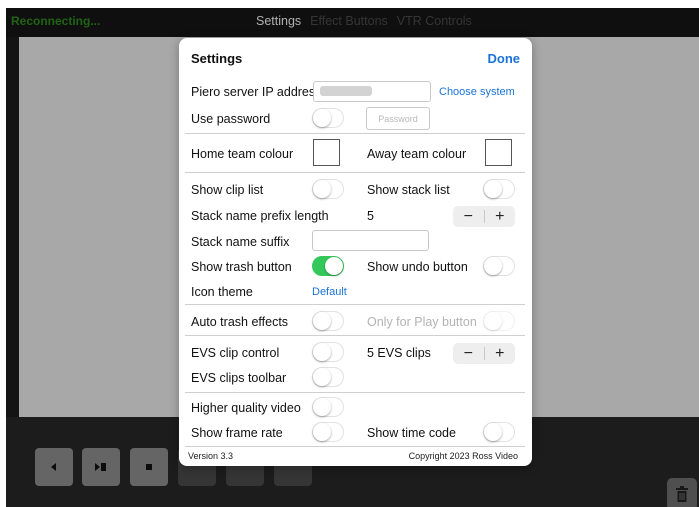  Describe the element at coordinates (370, 216) in the screenshot. I see `stack-prefix-length-value: 5` at that location.